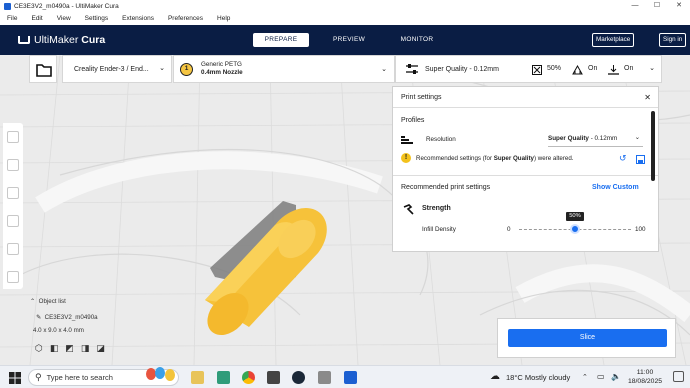 The image size is (690, 388). I want to click on open-file-button, so click(43, 69).